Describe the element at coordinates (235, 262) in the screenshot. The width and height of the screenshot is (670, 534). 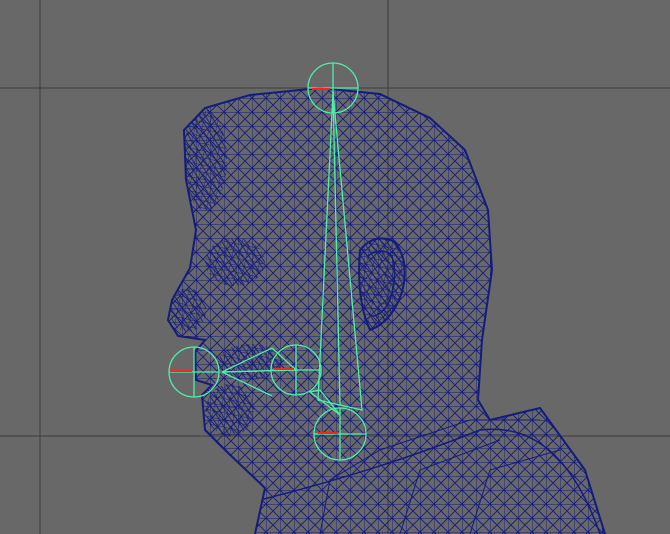
I see `eye-region-mesh` at that location.